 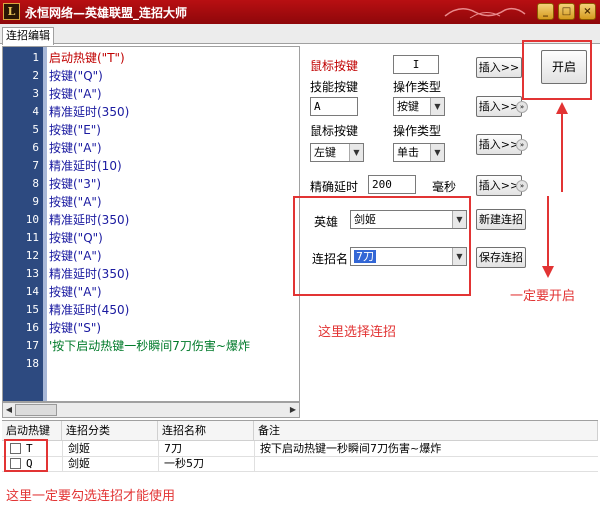 I want to click on title-bar: L 永恒网络—英雄联盟_连招大师 _ □ ×, so click(x=300, y=12).